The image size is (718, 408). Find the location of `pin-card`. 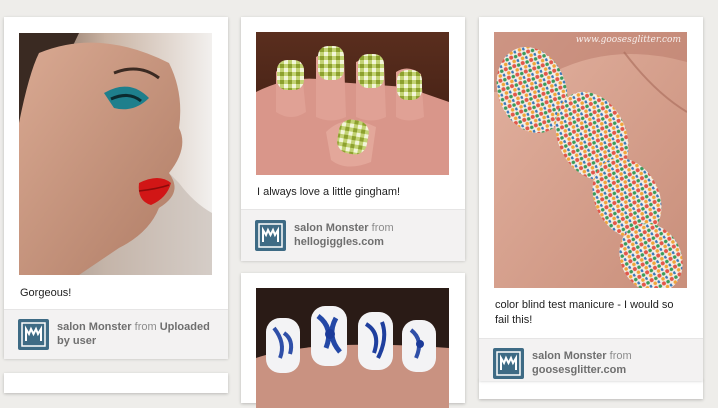

pin-card is located at coordinates (353, 340).